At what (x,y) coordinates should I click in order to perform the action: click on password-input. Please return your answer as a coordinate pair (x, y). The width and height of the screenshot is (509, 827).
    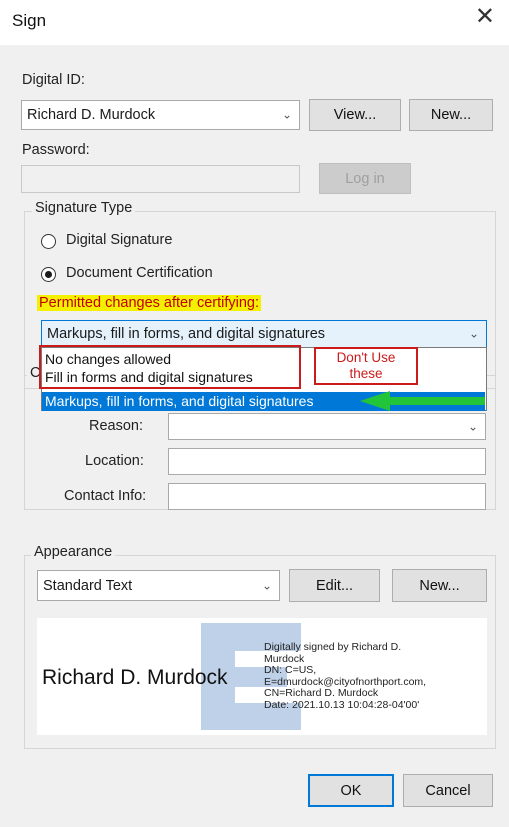
    Looking at the image, I should click on (160, 179).